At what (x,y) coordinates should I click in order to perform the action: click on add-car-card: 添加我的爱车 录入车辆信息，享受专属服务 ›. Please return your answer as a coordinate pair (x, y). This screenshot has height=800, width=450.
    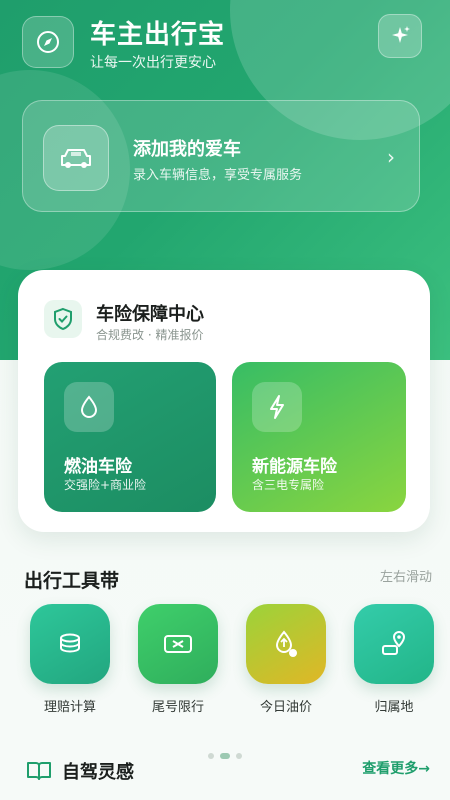
    Looking at the image, I should click on (221, 156).